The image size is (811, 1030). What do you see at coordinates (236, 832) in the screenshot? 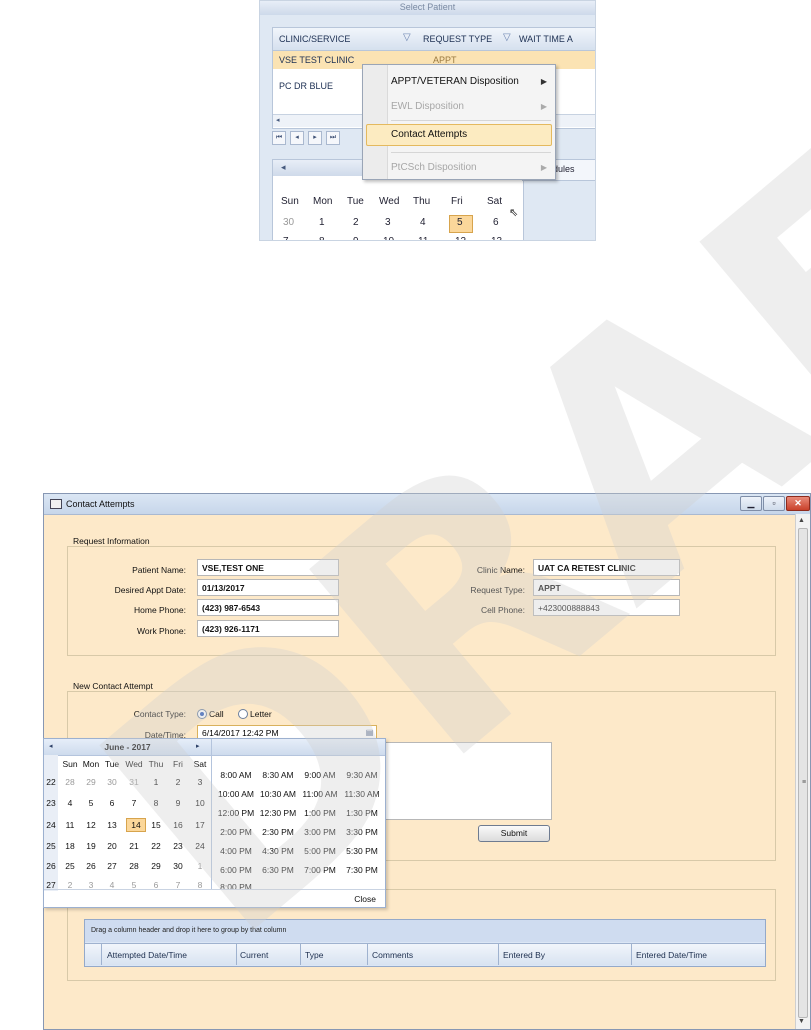
I see `time-slot: 2:00 PM` at bounding box center [236, 832].